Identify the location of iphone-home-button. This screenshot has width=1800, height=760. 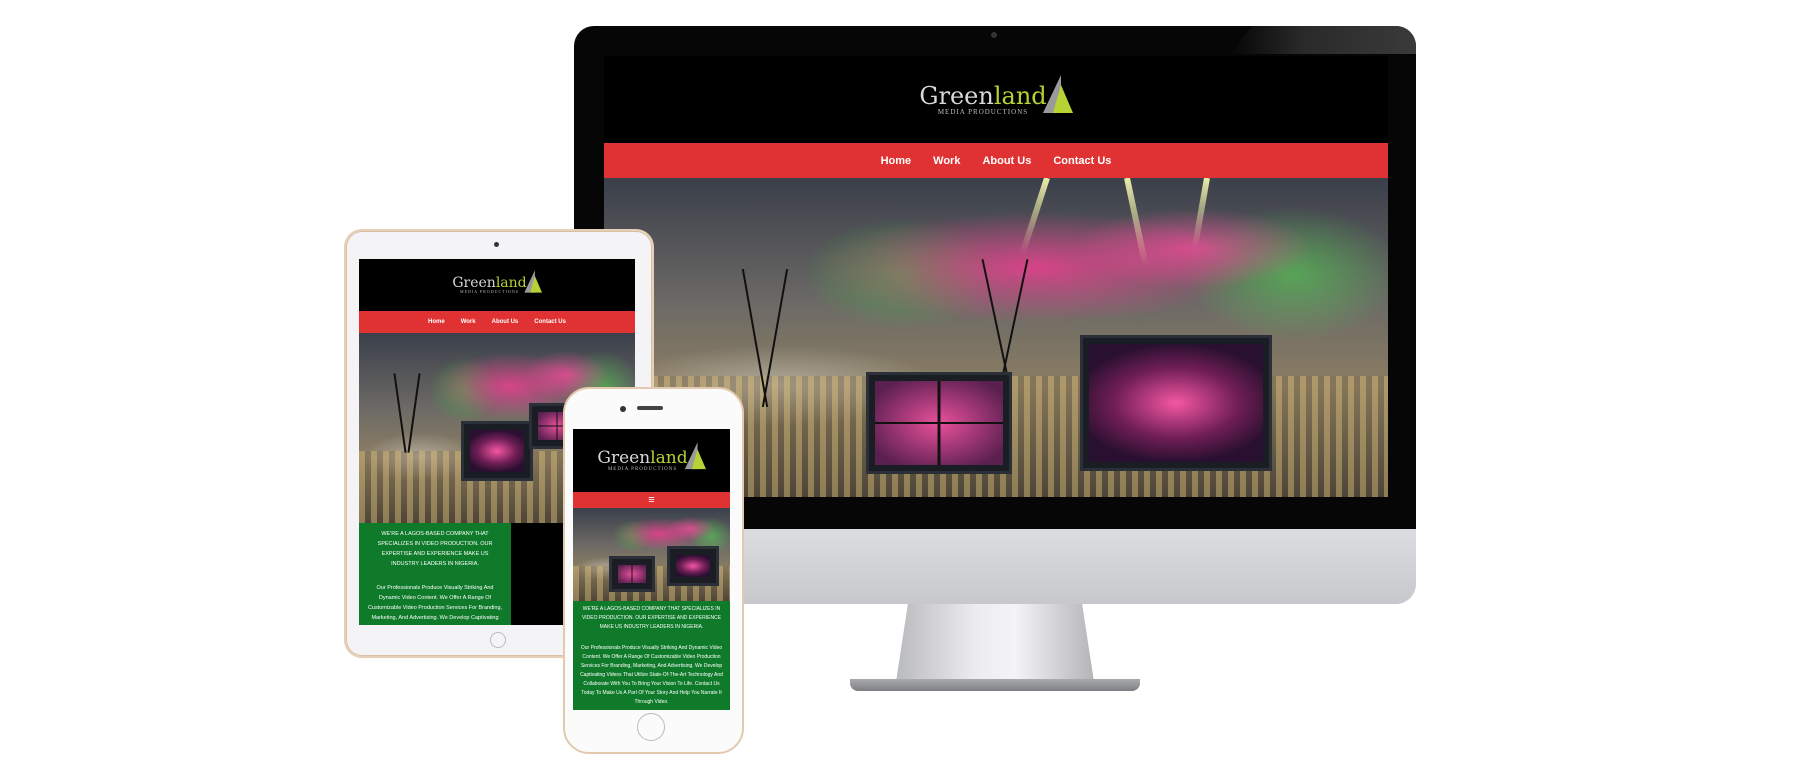
(651, 727).